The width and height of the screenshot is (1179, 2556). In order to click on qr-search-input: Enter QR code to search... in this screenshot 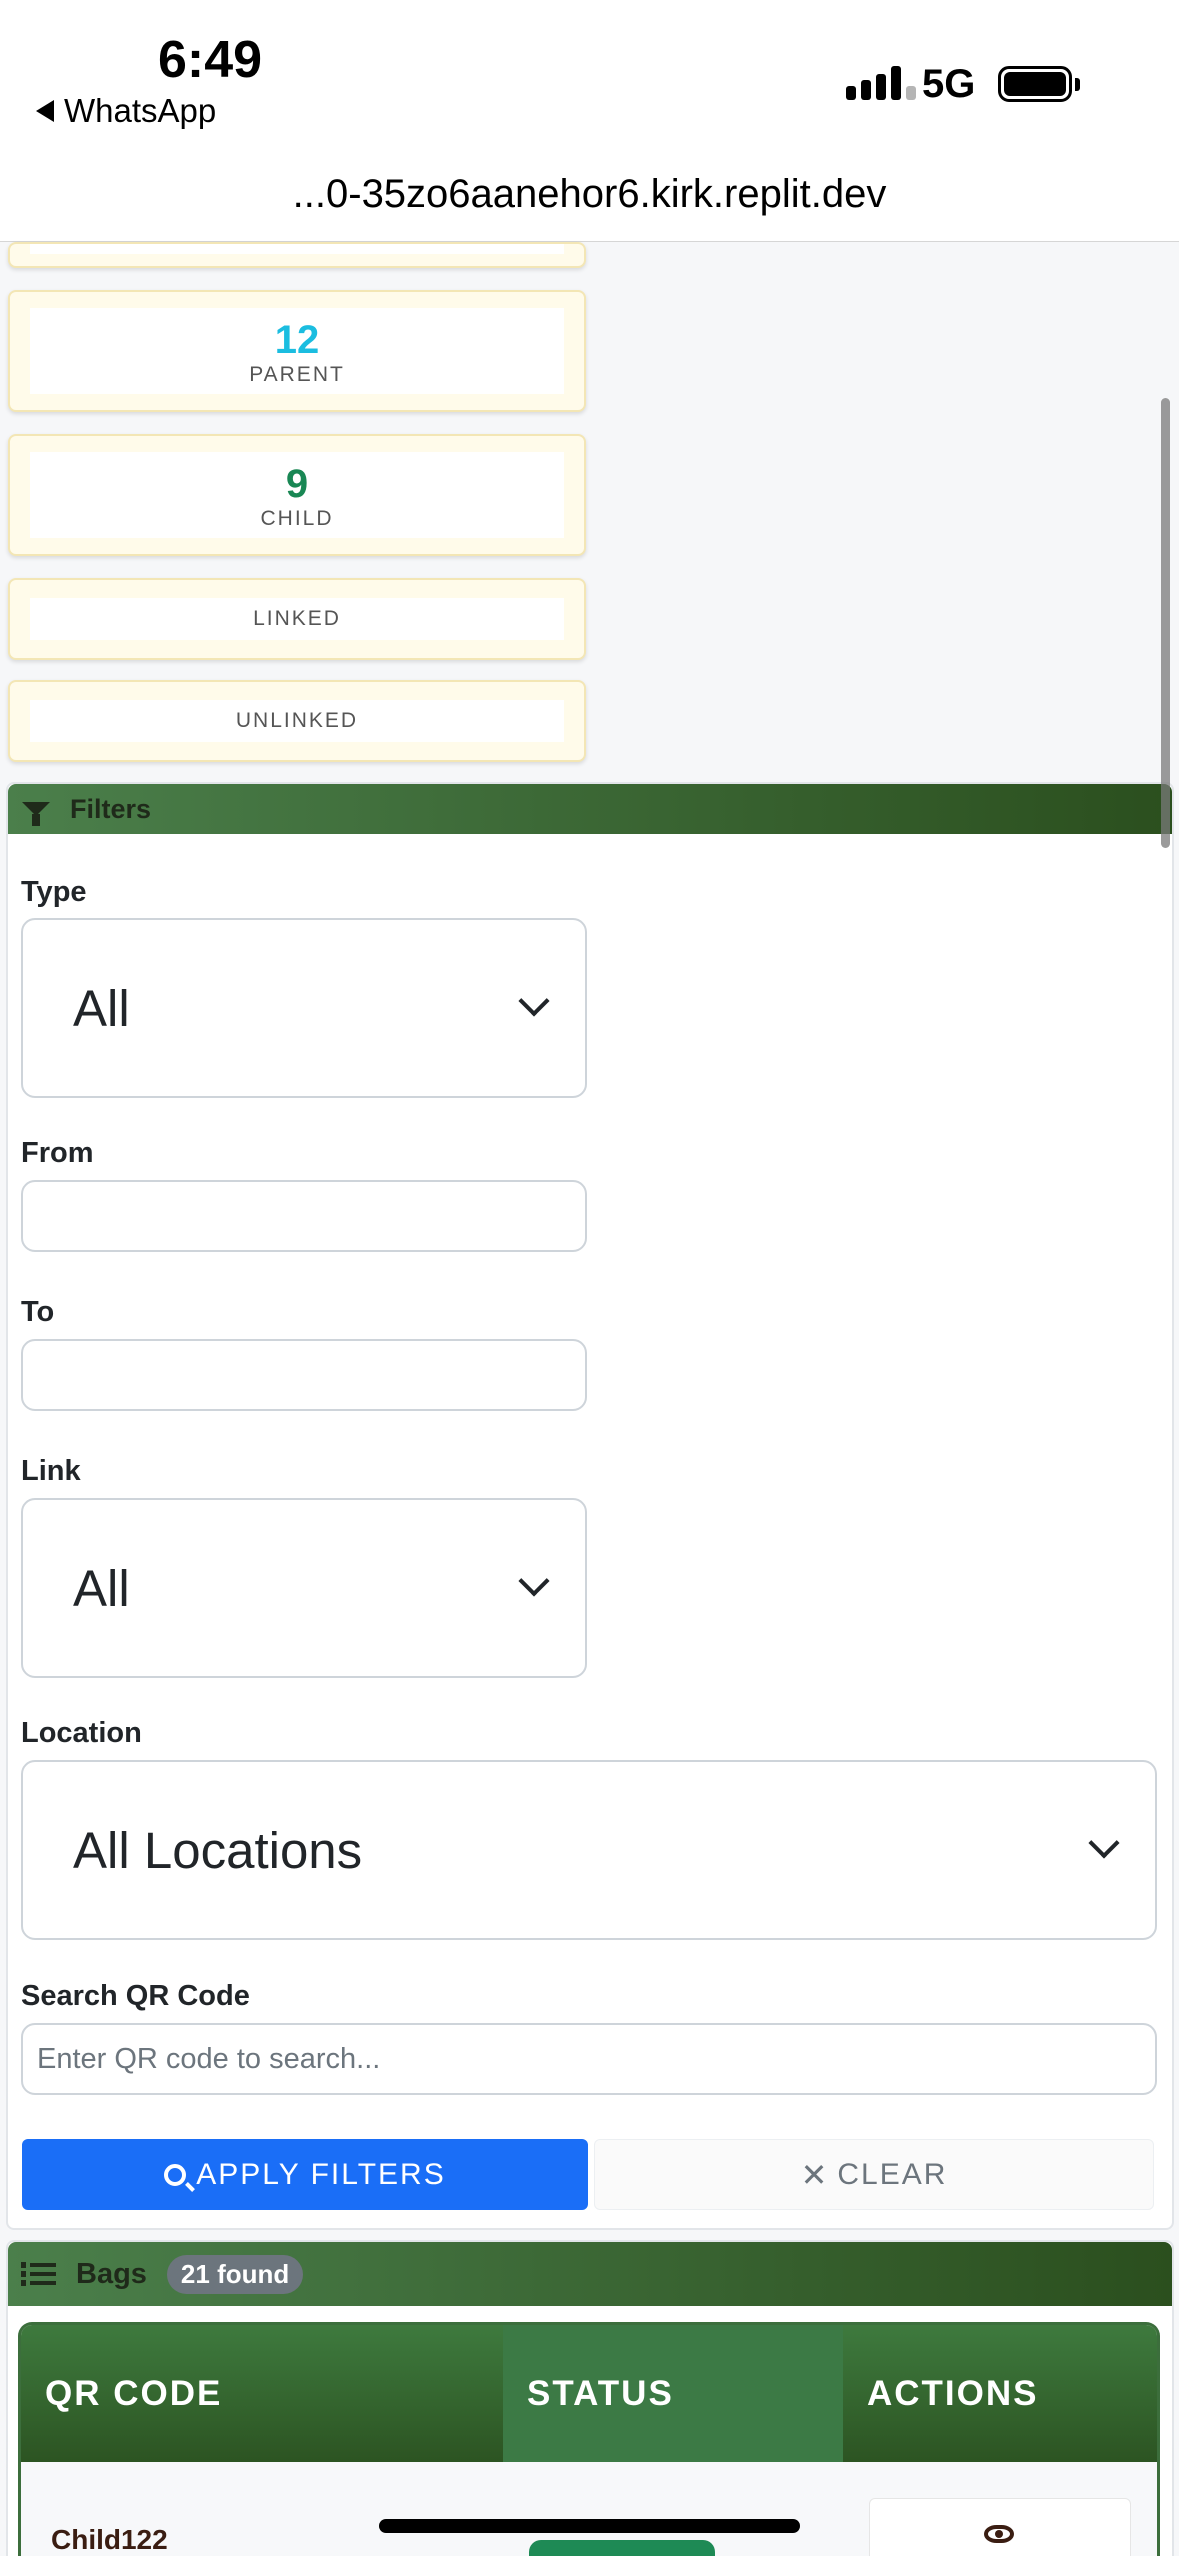, I will do `click(589, 2059)`.